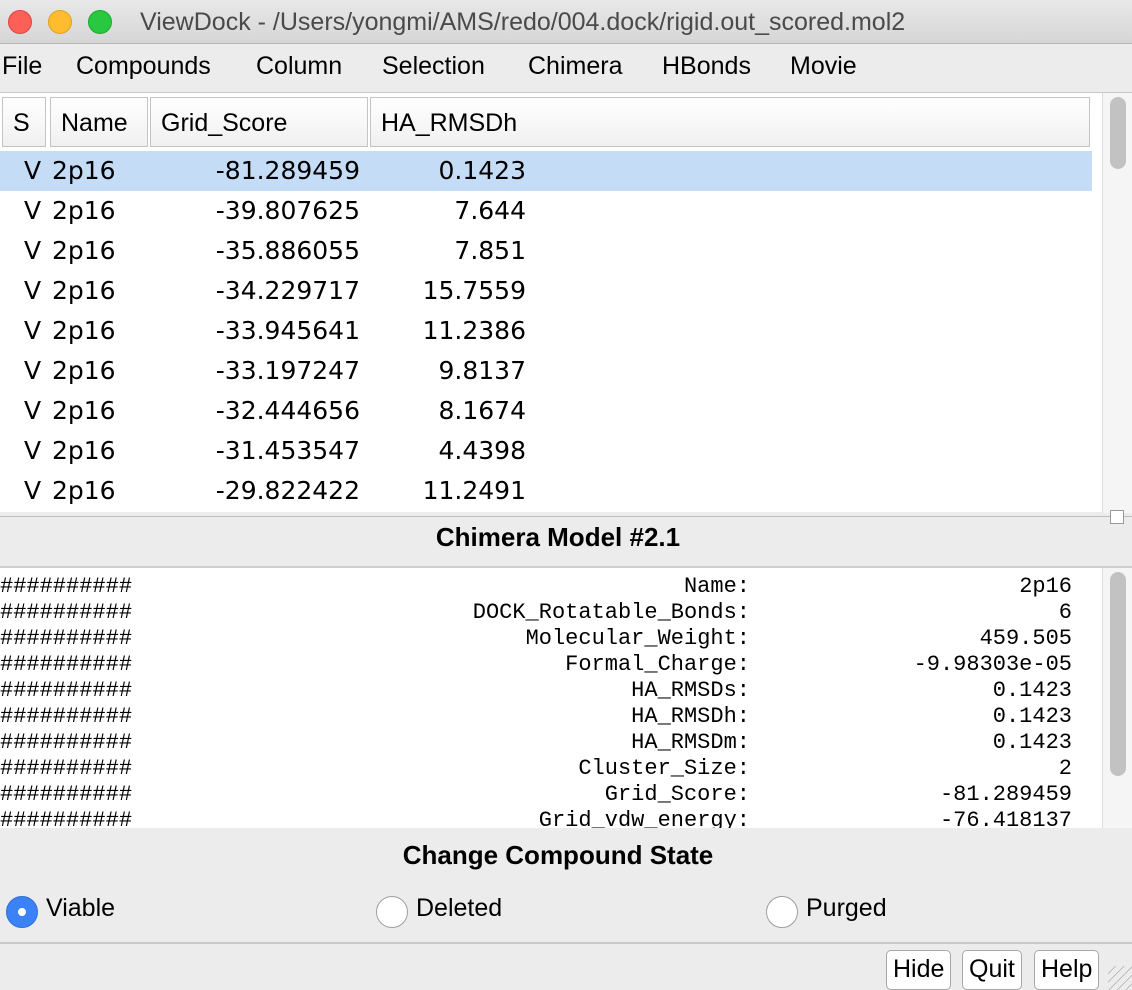 This screenshot has height=990, width=1132. Describe the element at coordinates (490, 250) in the screenshot. I see `cell-ha-rmsdh: 7.851` at that location.